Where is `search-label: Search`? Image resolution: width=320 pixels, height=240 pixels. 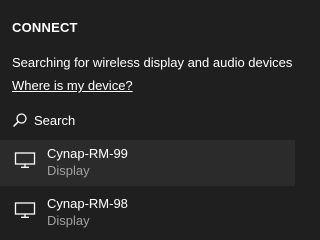 search-label: Search is located at coordinates (55, 120).